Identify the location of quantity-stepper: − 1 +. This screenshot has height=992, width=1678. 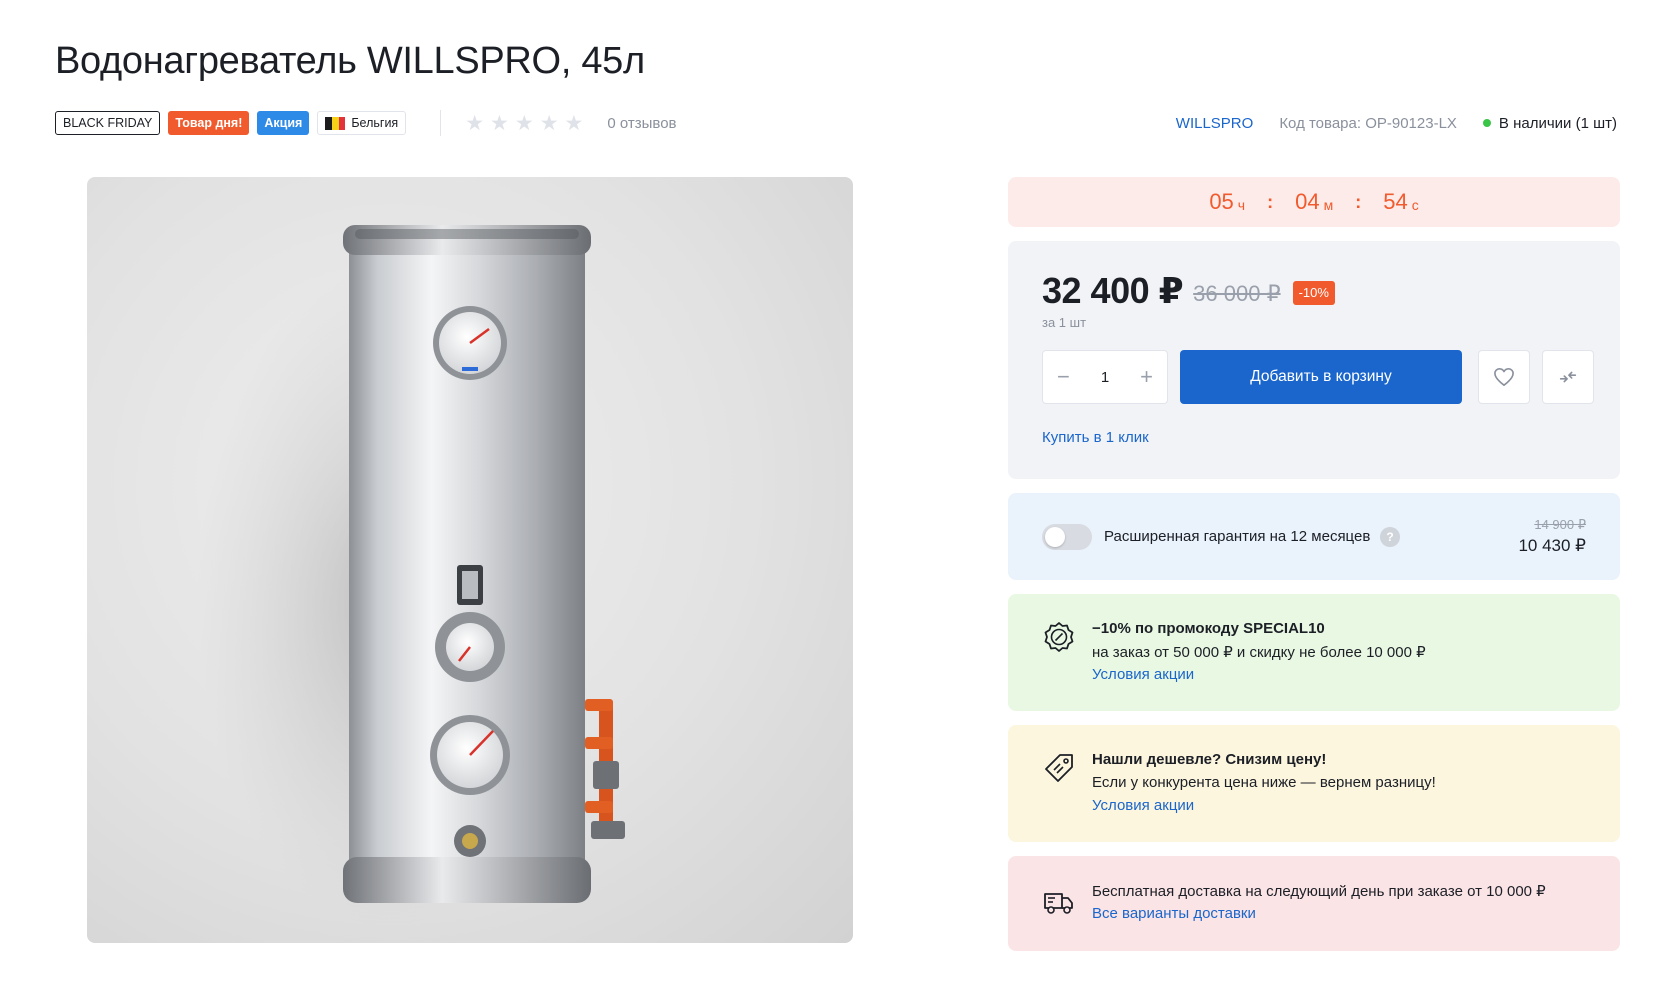
(1105, 377).